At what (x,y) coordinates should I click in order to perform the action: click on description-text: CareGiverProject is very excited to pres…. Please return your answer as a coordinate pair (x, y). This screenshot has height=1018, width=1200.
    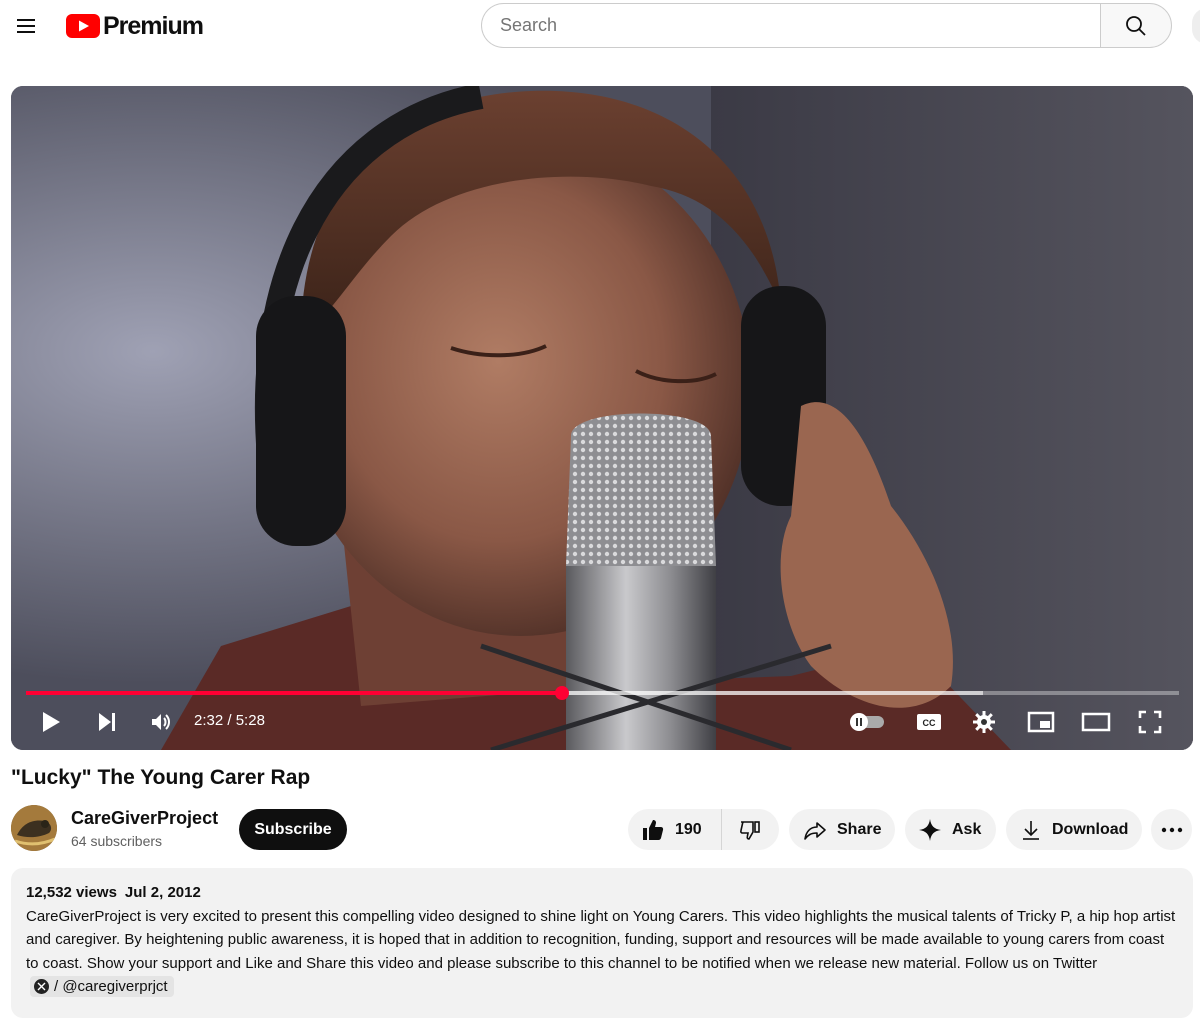
    Looking at the image, I should click on (602, 951).